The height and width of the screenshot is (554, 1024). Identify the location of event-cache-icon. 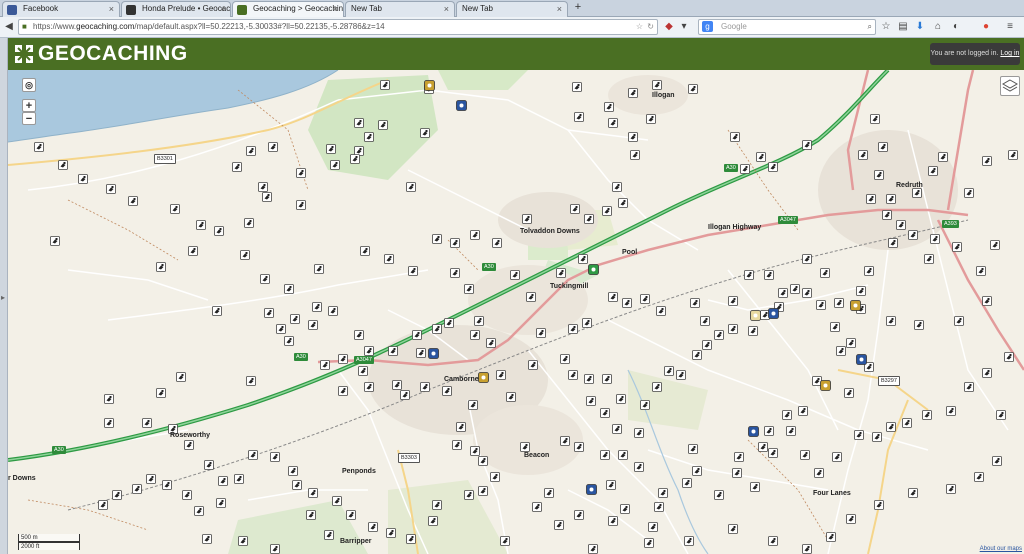
(855, 305).